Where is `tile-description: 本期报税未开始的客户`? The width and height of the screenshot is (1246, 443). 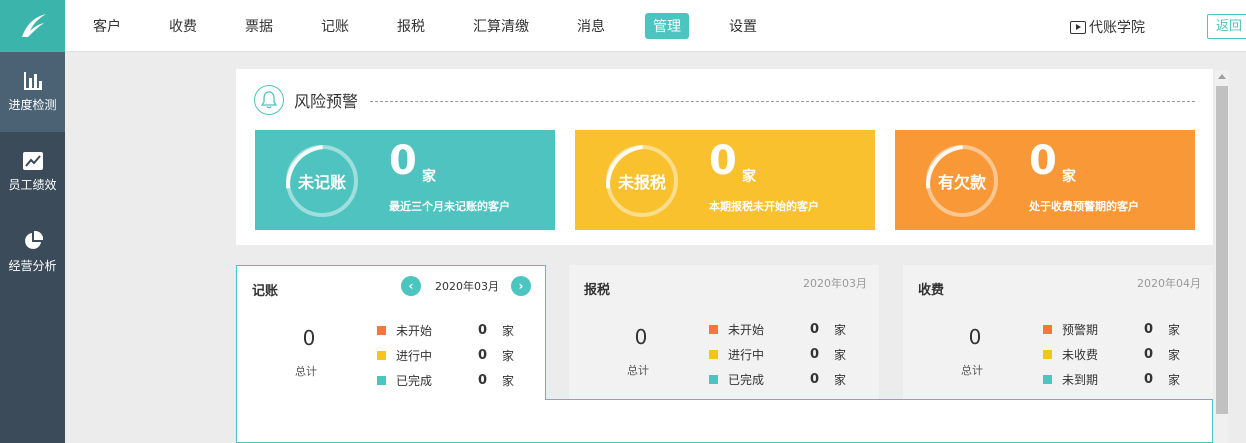
tile-description: 本期报税未开始的客户 is located at coordinates (764, 206).